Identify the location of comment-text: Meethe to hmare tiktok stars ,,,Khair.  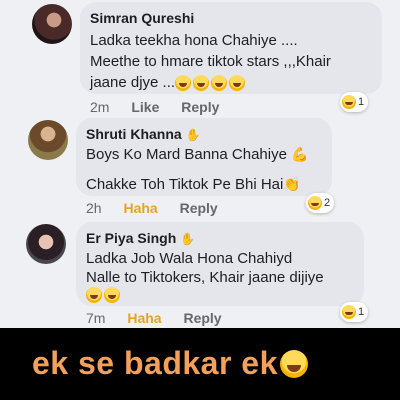
(210, 61).